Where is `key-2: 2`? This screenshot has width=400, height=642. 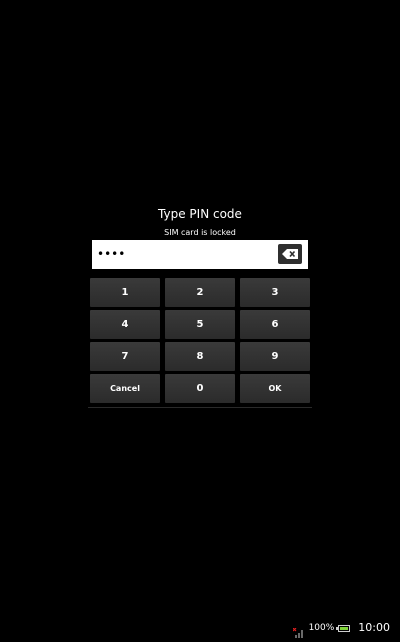 key-2: 2 is located at coordinates (200, 292).